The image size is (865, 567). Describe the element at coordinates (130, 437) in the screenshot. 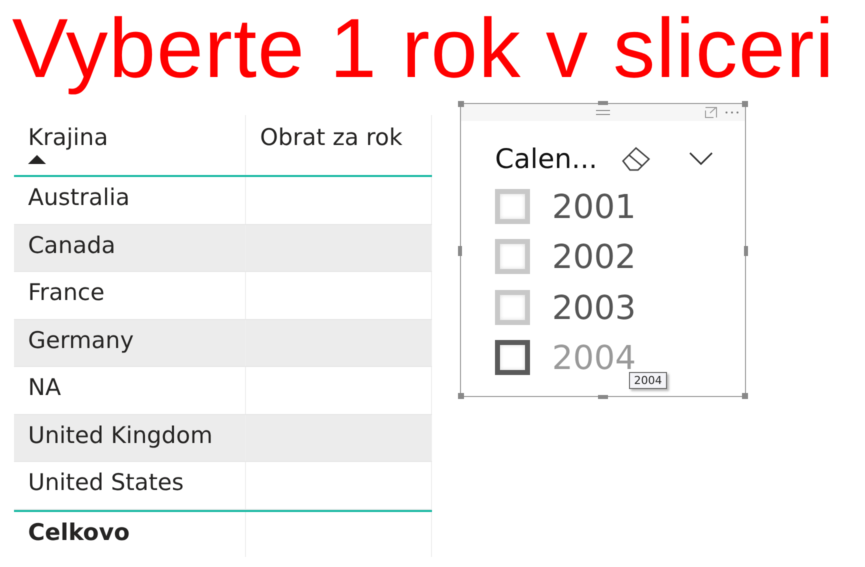

I see `table-cell: United Kingdom` at that location.